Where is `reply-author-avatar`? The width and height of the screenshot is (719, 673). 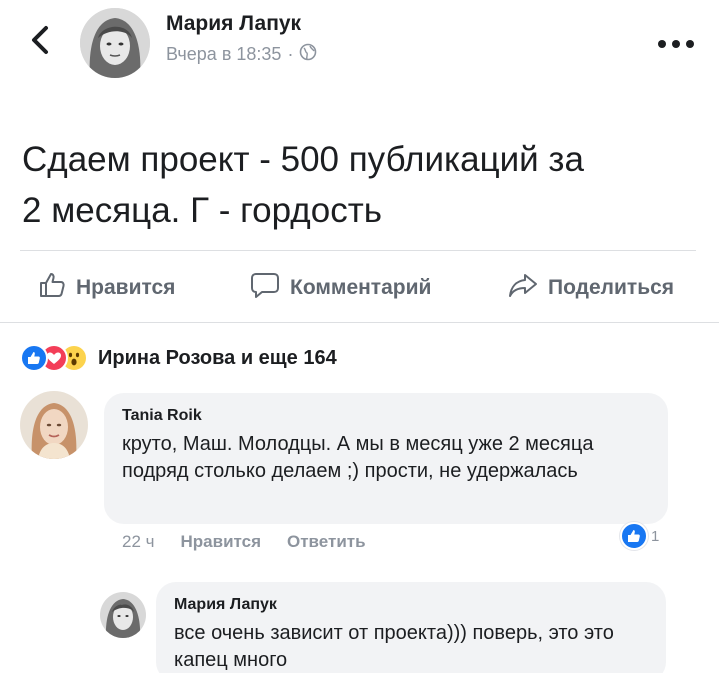
reply-author-avatar is located at coordinates (123, 615).